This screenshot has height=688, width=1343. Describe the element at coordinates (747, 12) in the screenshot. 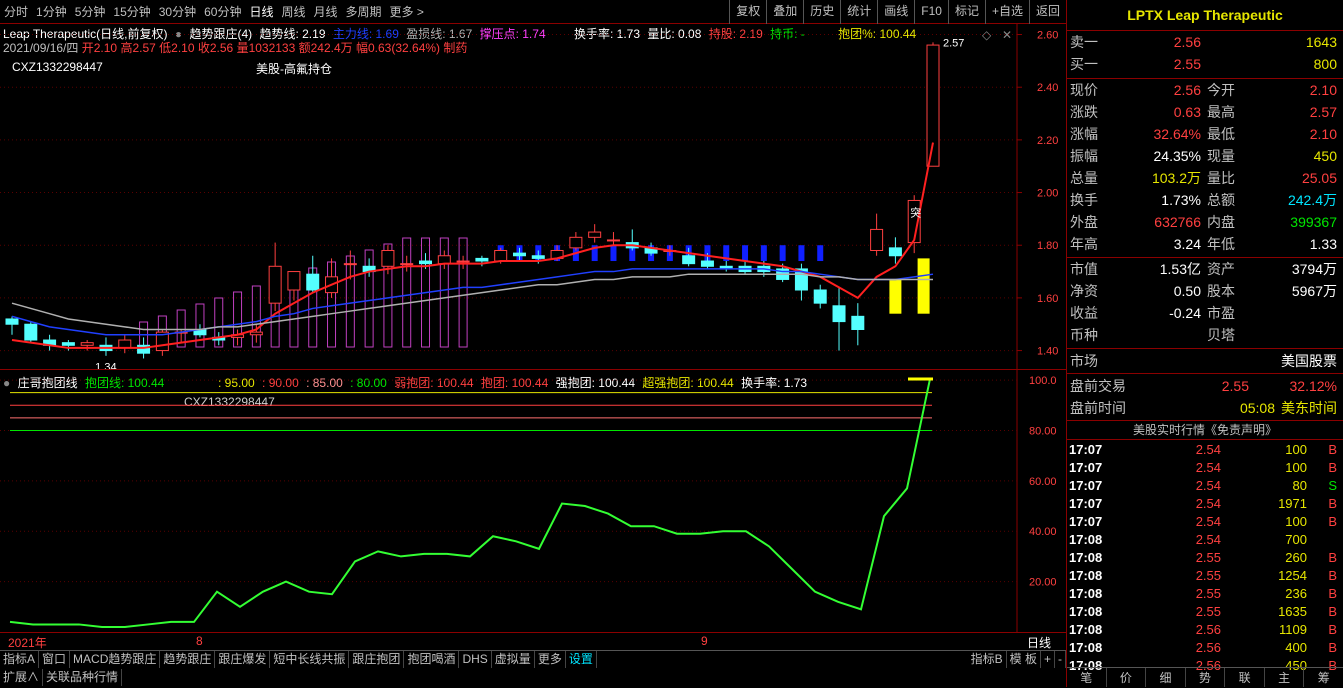

I see `toolbar-button-0: 复权` at that location.